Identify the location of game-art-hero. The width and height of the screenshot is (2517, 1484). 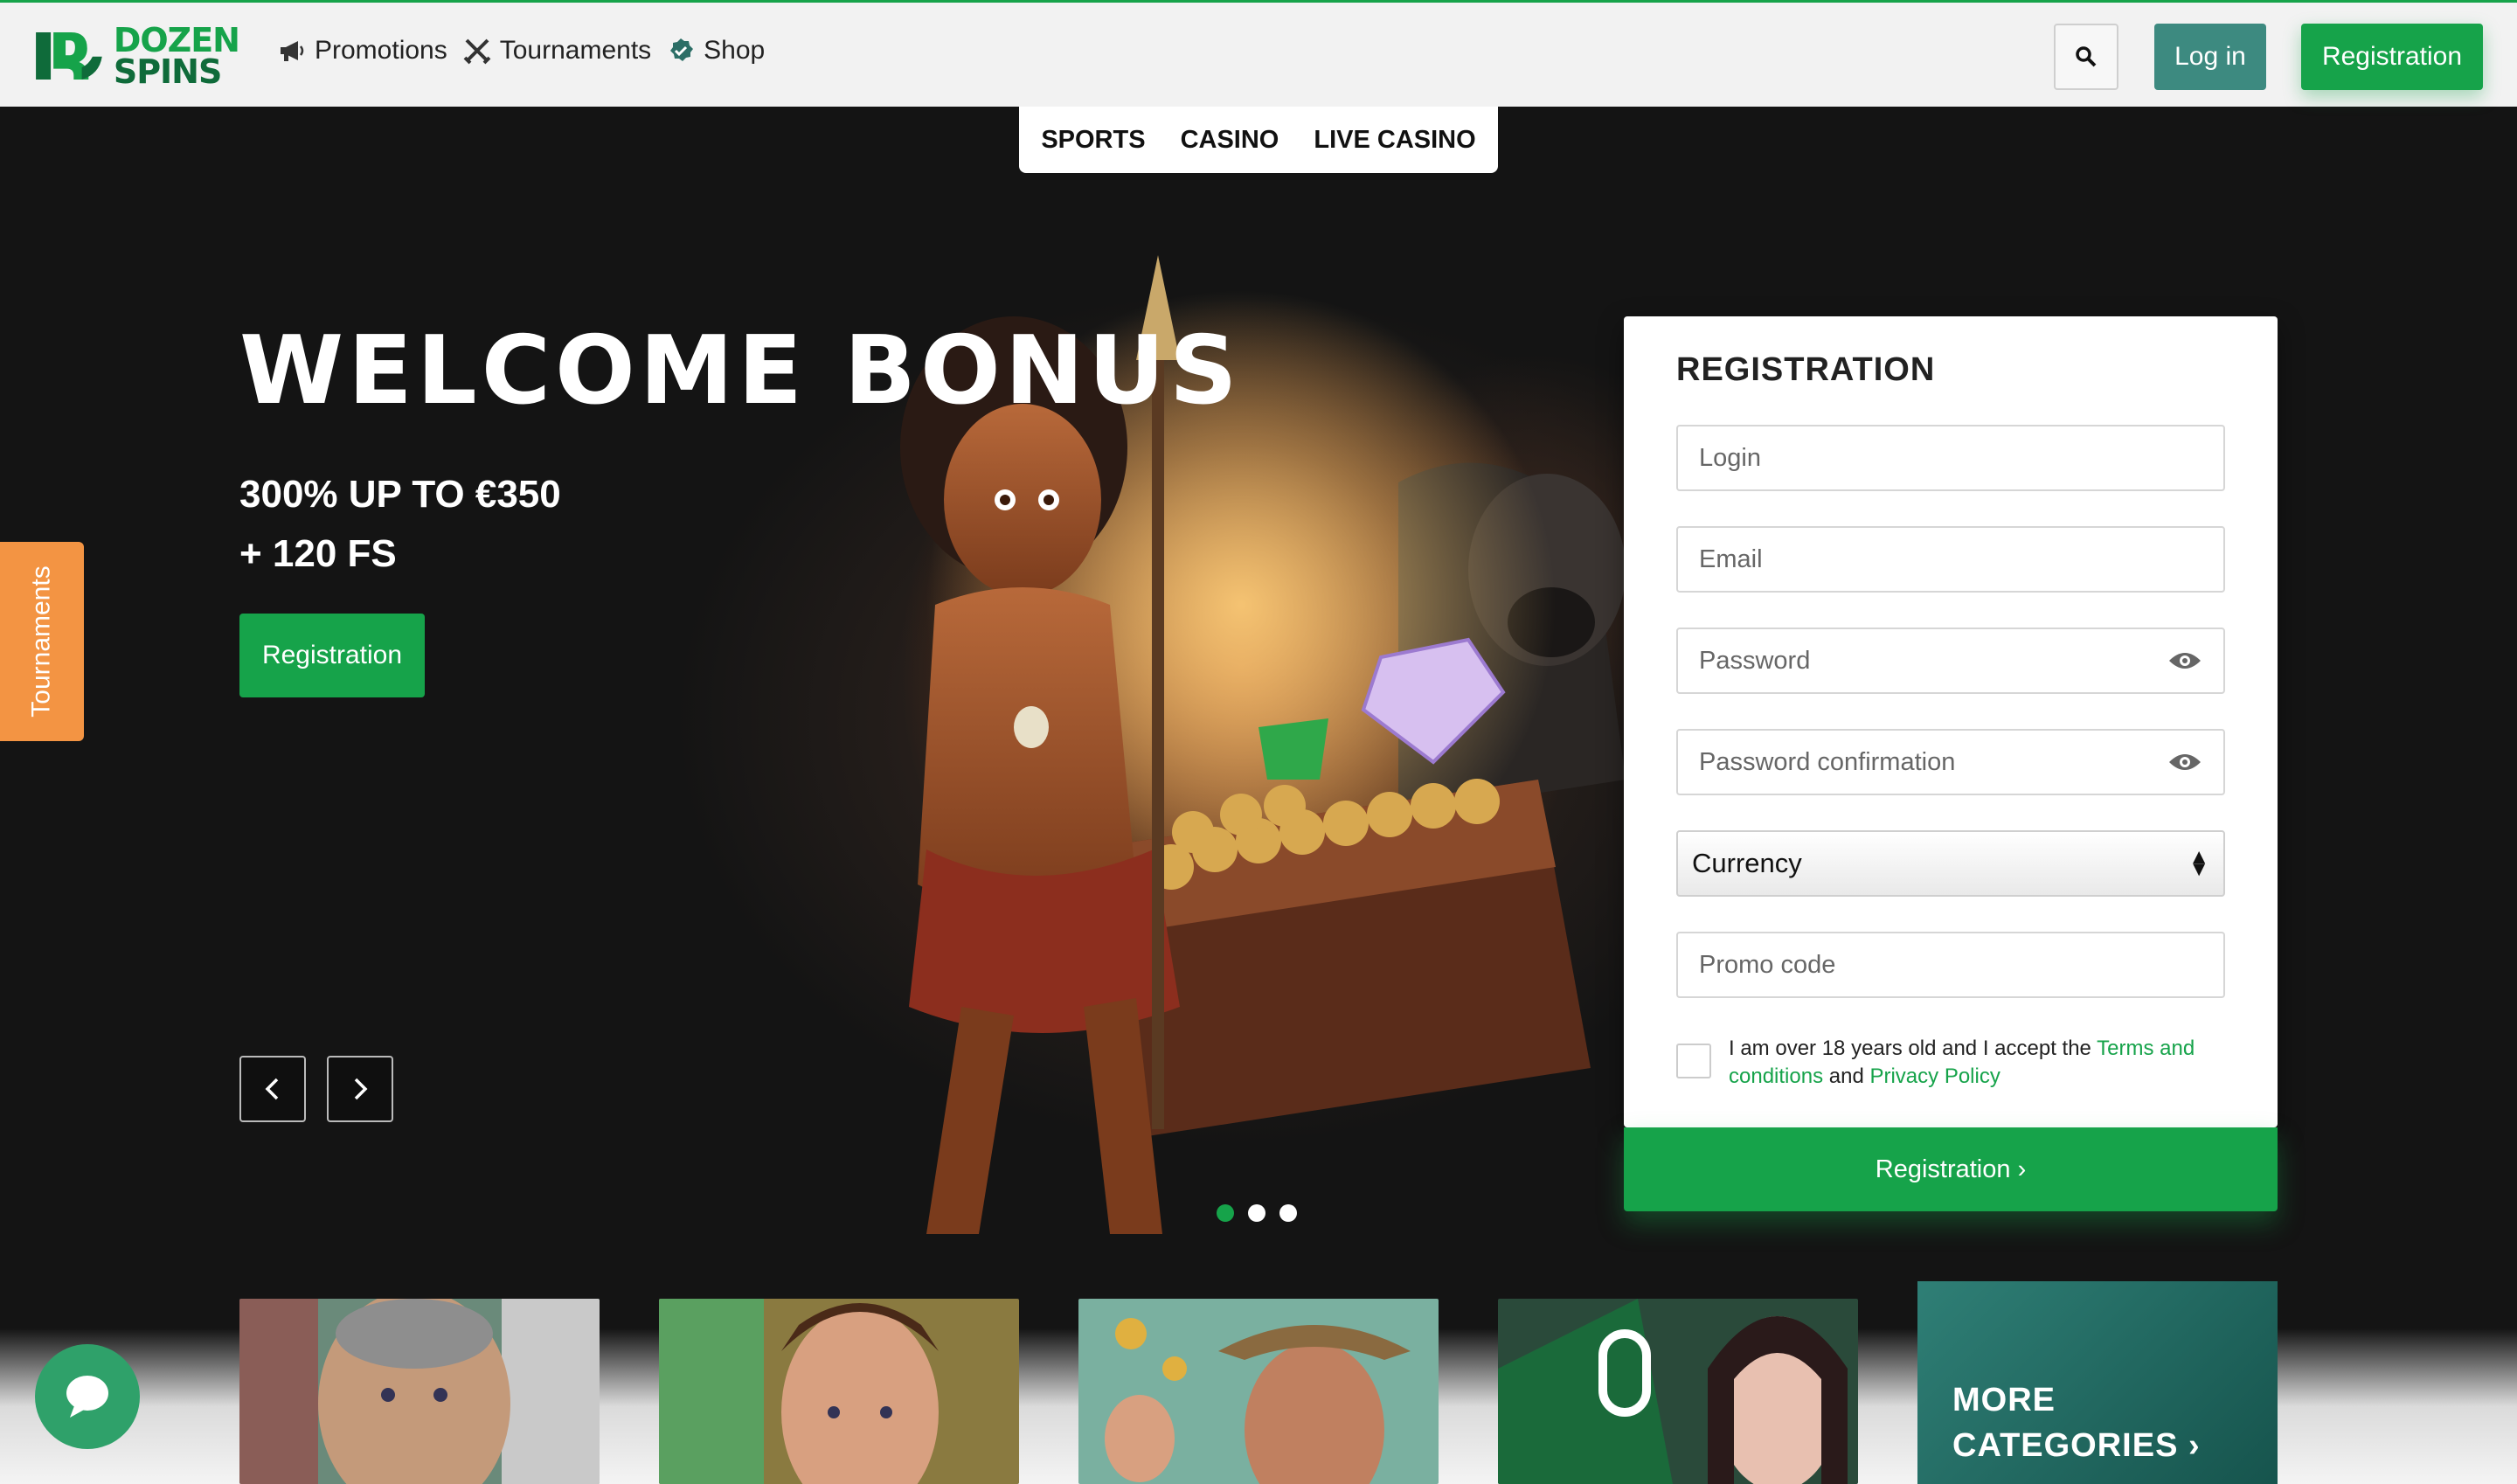
(839, 1391).